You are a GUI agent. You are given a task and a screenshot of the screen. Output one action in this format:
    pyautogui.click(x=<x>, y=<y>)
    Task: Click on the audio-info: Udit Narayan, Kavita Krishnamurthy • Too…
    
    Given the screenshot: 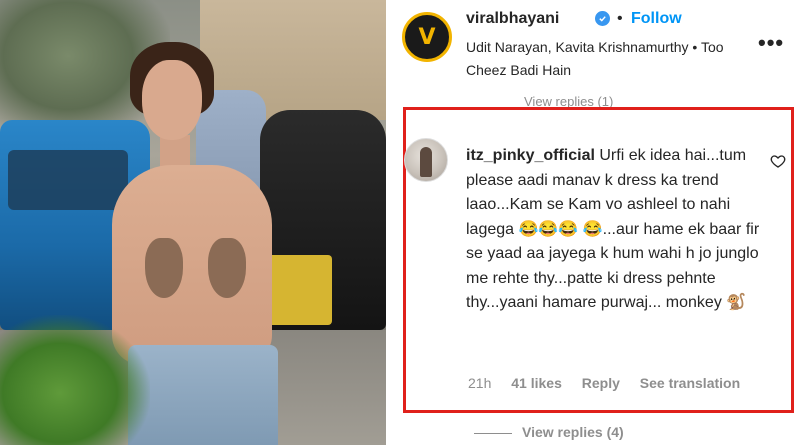 What is the action you would take?
    pyautogui.click(x=601, y=59)
    